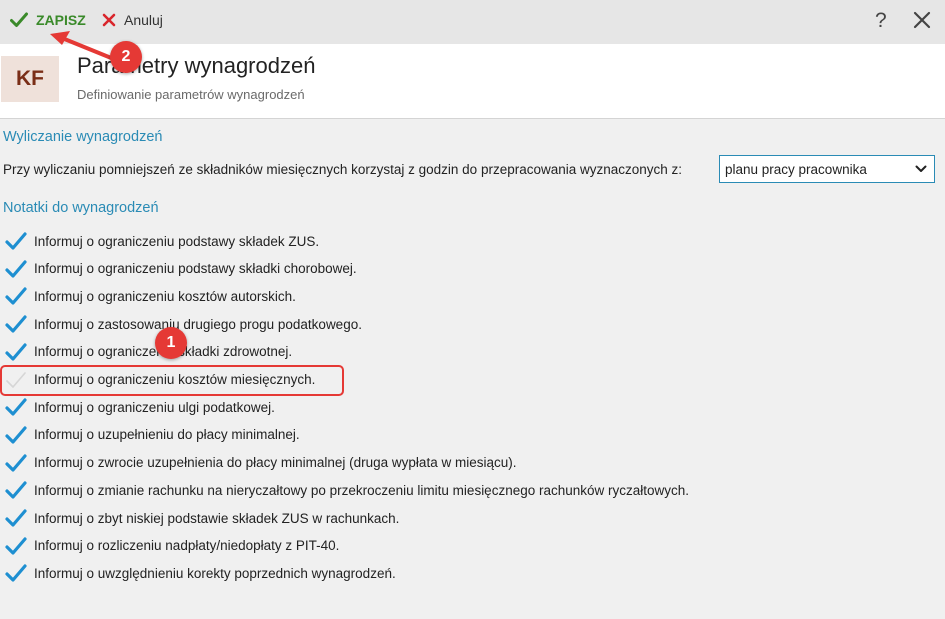 The height and width of the screenshot is (619, 945). What do you see at coordinates (126, 57) in the screenshot?
I see `annotation-badge-2: 2` at bounding box center [126, 57].